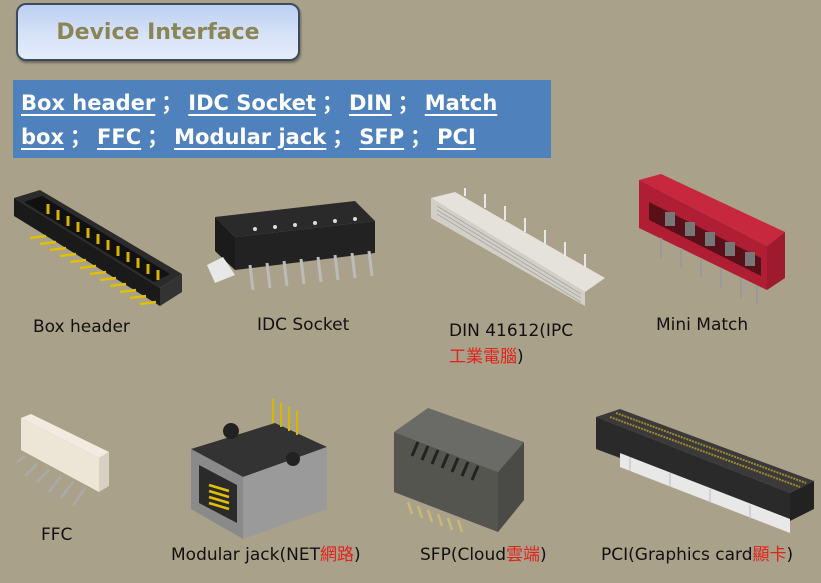 This screenshot has height=583, width=821. I want to click on label-pci-end: ), so click(790, 555).